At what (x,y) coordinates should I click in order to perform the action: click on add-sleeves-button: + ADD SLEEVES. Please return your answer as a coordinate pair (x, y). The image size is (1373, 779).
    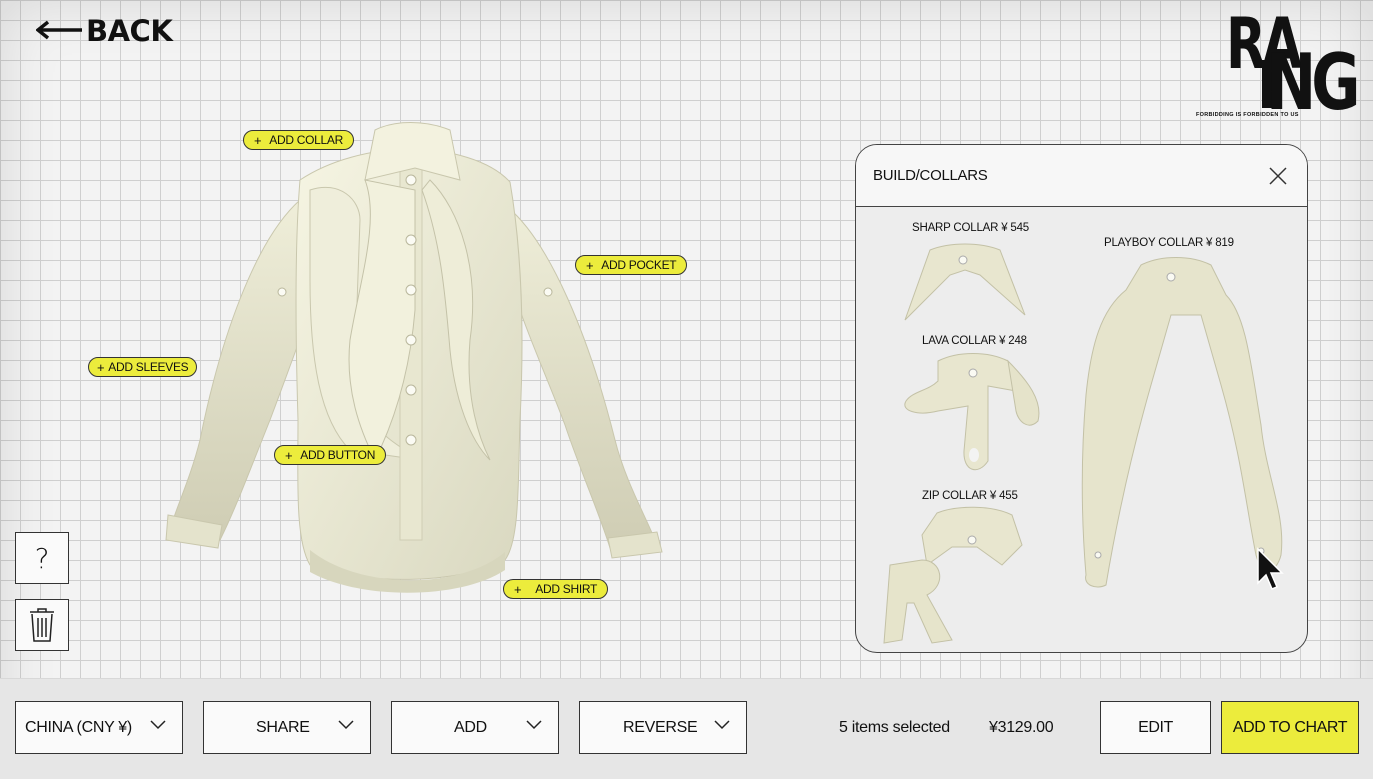
    Looking at the image, I should click on (143, 367).